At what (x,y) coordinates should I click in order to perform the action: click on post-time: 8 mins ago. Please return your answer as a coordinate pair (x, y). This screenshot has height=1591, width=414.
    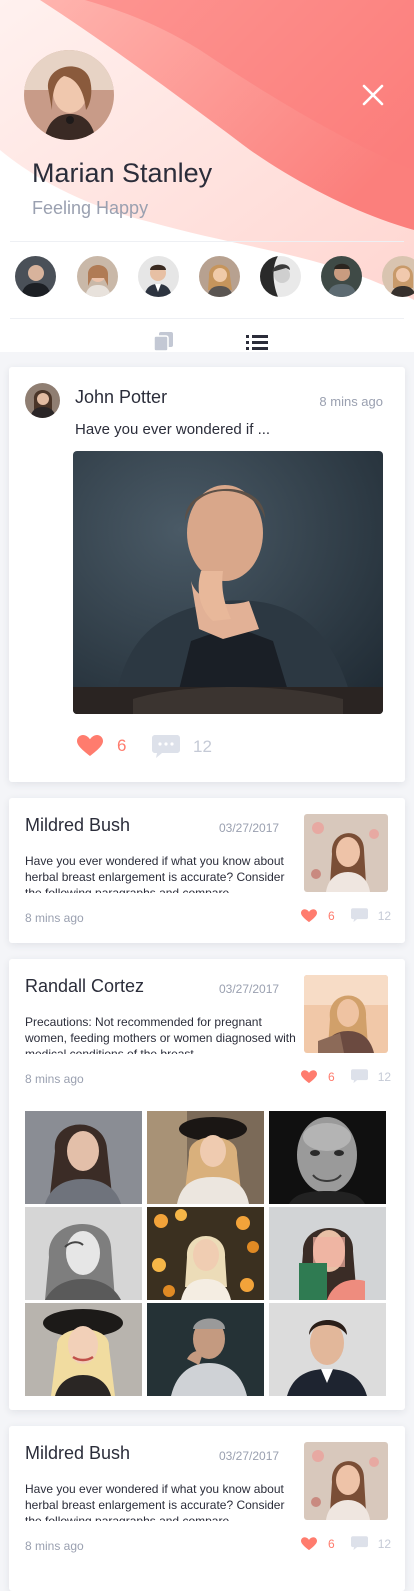
    Looking at the image, I should click on (351, 401).